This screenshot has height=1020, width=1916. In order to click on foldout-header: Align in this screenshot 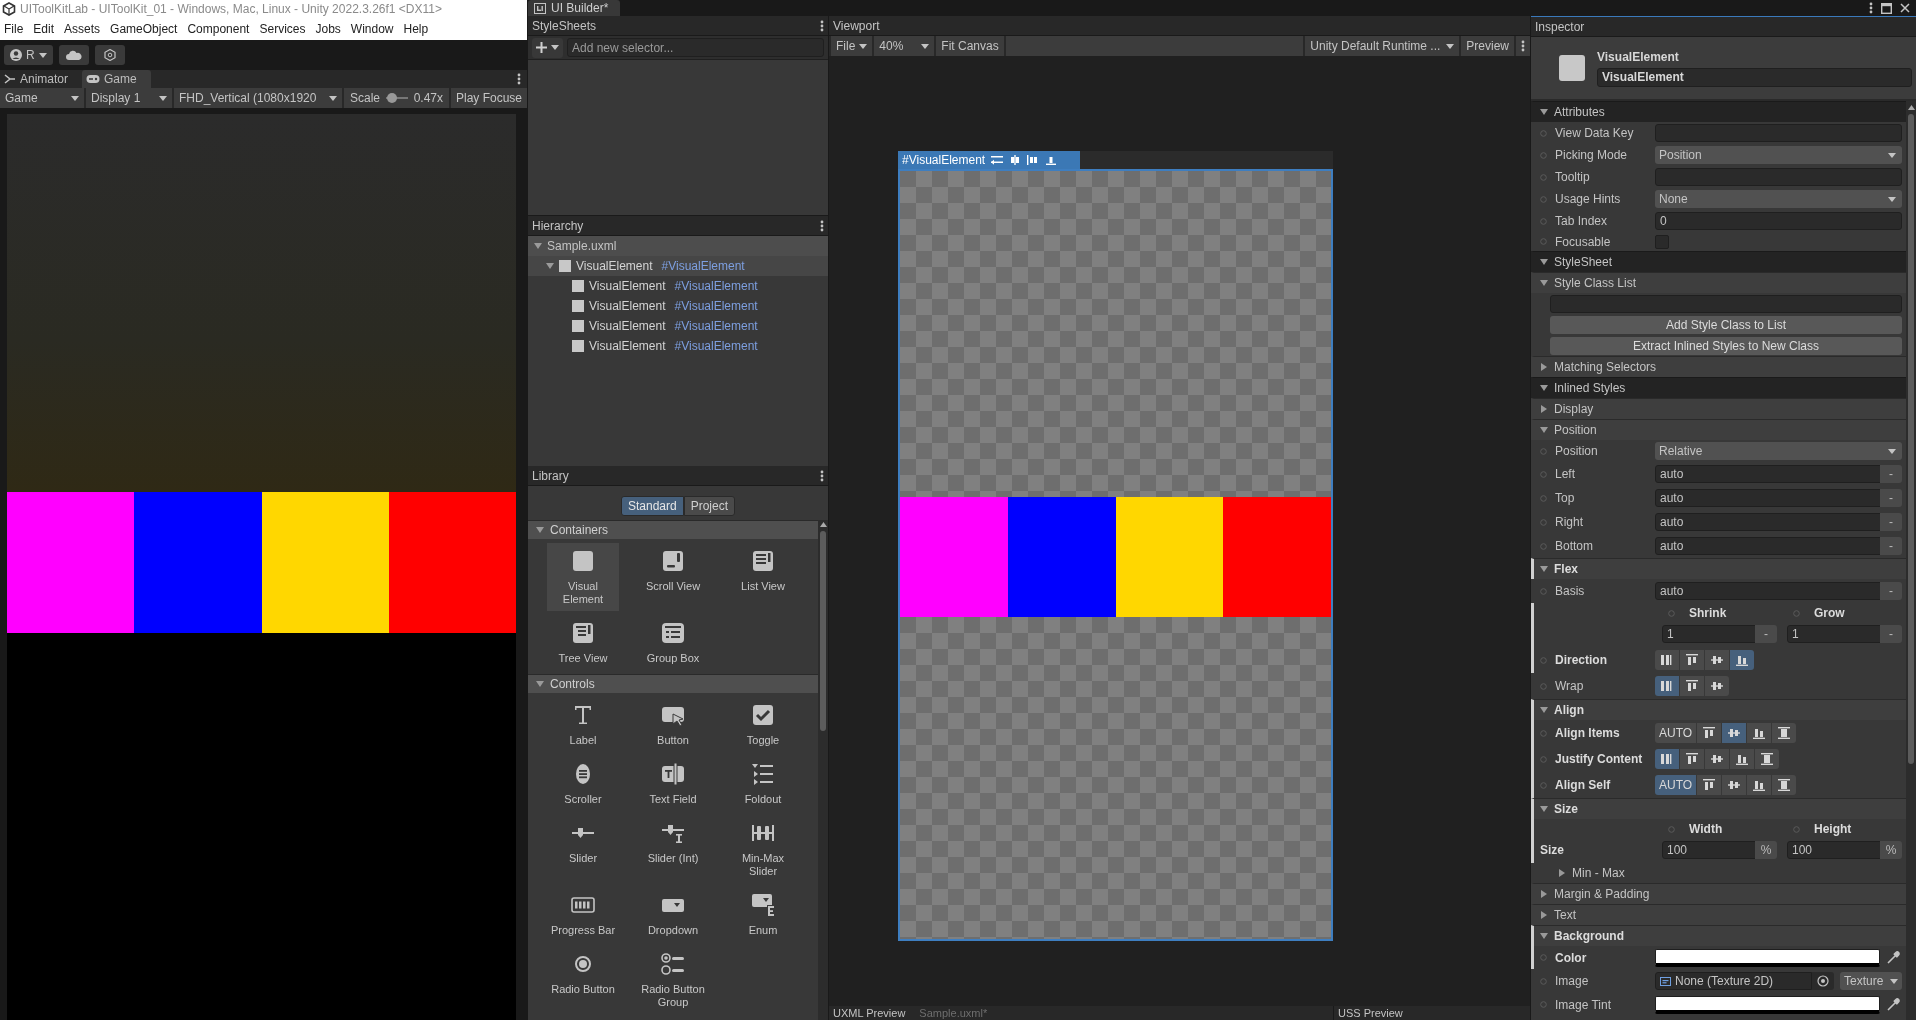, I will do `click(1718, 709)`.